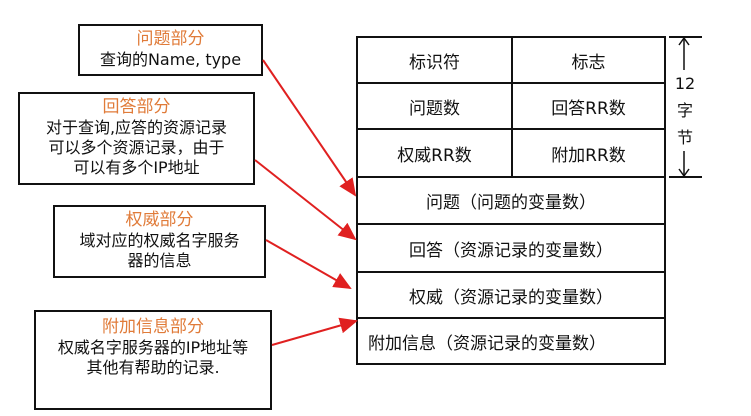 The height and width of the screenshot is (416, 751). What do you see at coordinates (305, 200) in the screenshot?
I see `arrow-answer` at bounding box center [305, 200].